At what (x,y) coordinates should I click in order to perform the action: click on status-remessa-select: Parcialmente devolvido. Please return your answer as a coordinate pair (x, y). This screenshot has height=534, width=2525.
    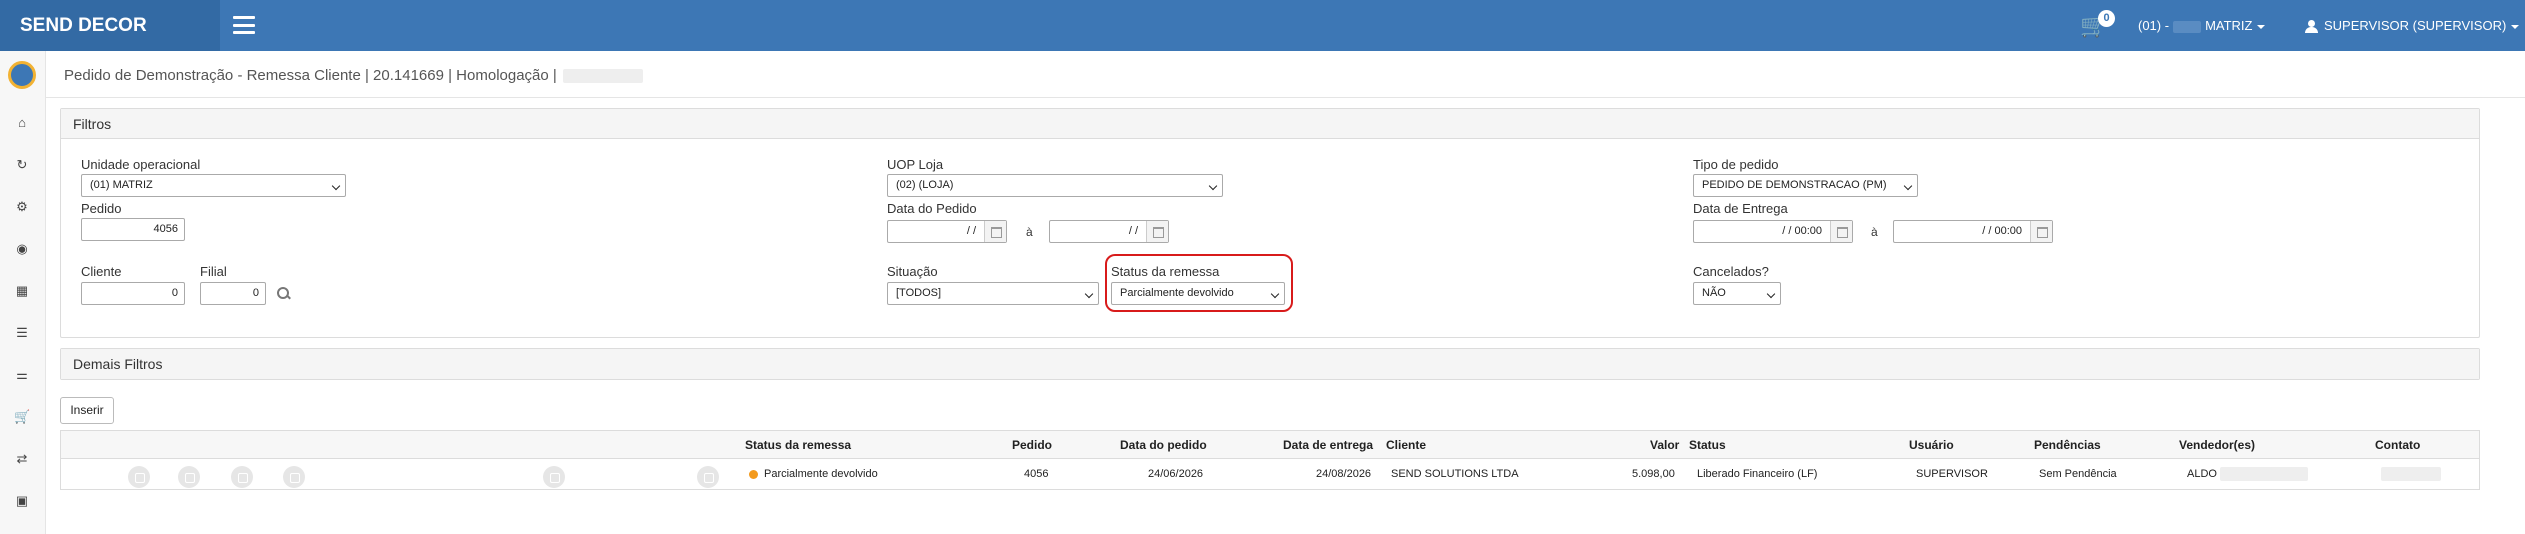
    Looking at the image, I should click on (1198, 293).